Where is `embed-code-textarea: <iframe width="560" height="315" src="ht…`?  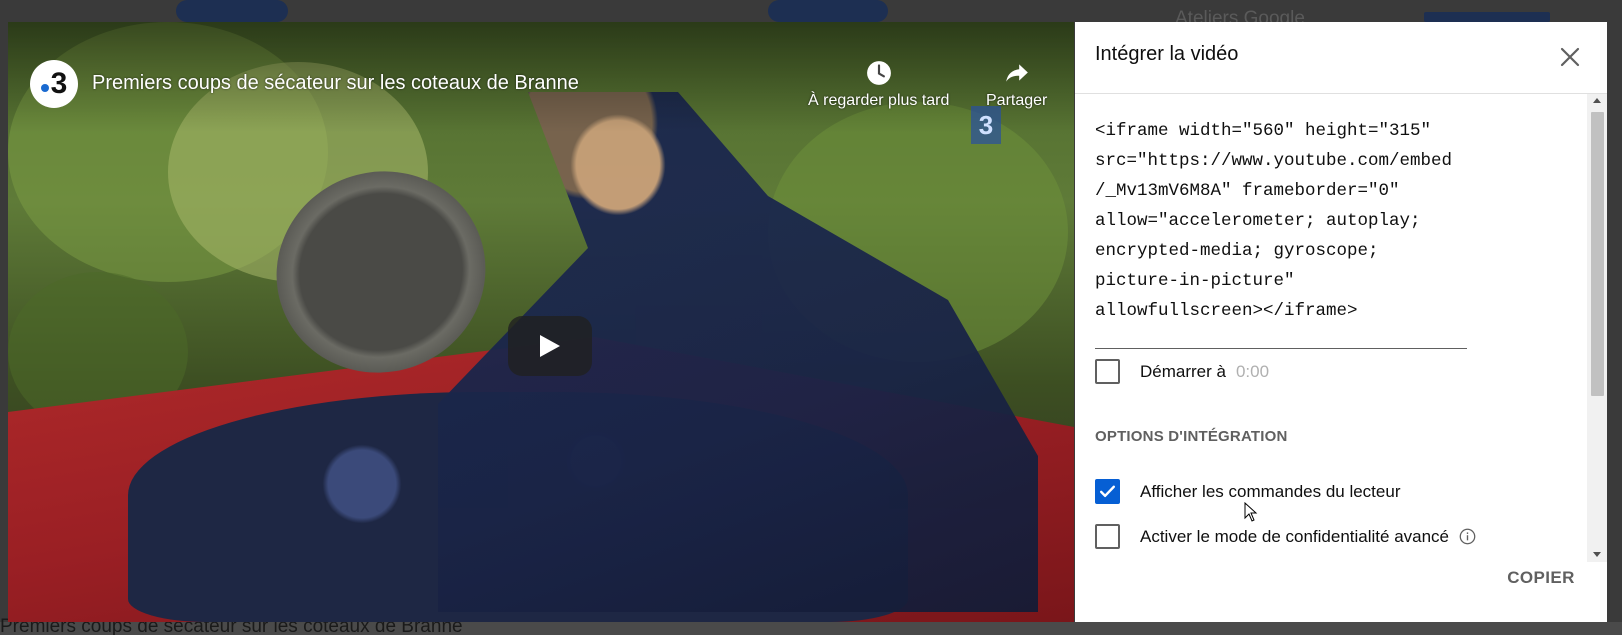 embed-code-textarea: <iframe width="560" height="315" src="ht… is located at coordinates (1285, 221).